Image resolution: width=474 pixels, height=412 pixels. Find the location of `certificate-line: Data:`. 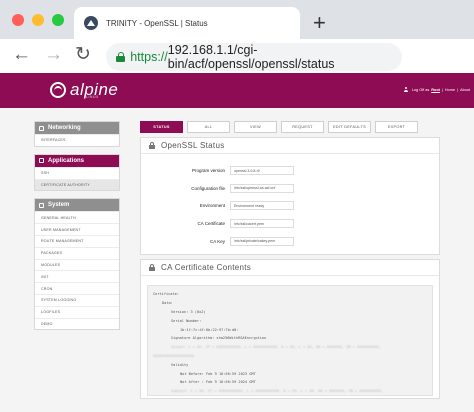

certificate-line: Data: is located at coordinates (167, 303).